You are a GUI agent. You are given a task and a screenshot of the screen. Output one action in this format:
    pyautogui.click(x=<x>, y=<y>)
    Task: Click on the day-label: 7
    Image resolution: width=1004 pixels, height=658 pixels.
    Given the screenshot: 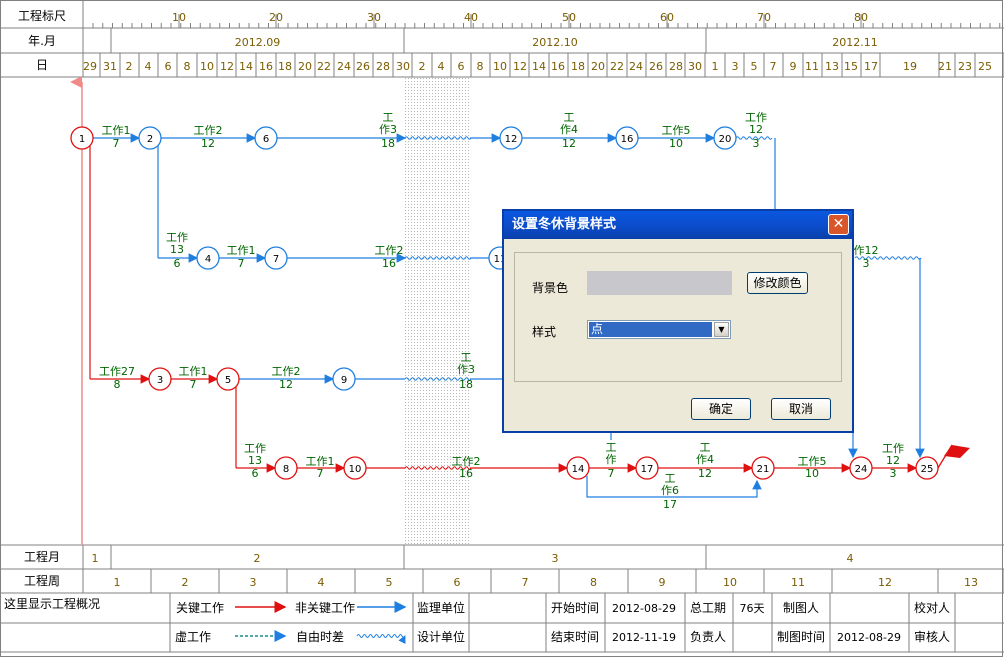 What is the action you would take?
    pyautogui.click(x=773, y=66)
    